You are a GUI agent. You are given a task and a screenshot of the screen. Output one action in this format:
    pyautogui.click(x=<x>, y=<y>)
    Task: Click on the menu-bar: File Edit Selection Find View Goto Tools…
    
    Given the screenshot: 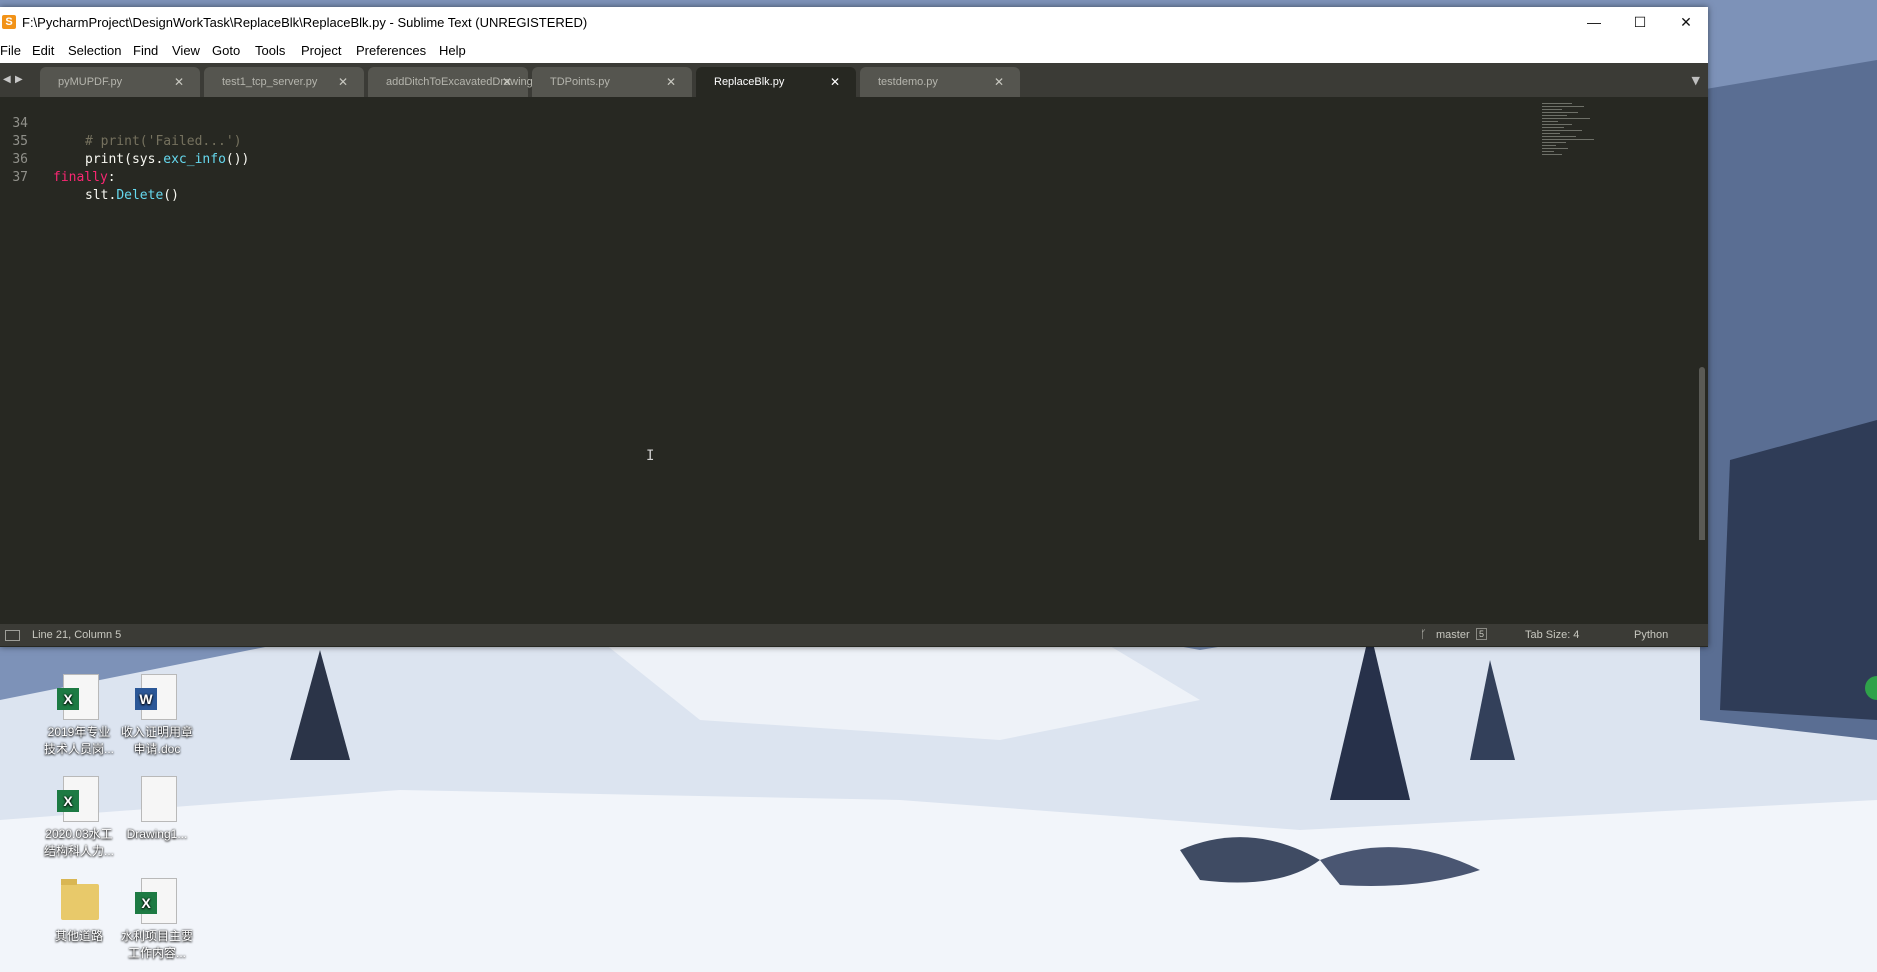 What is the action you would take?
    pyautogui.click(x=854, y=50)
    